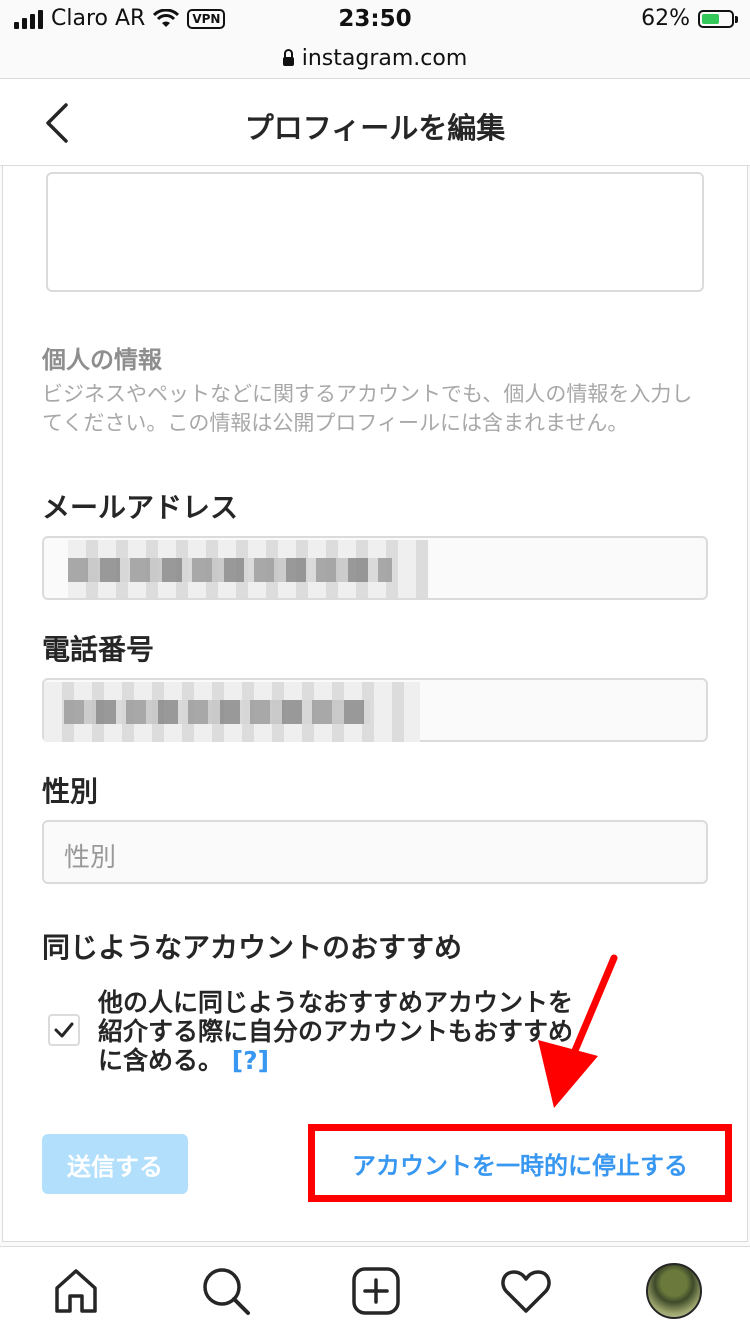  I want to click on new-post-icon, so click(376, 1291).